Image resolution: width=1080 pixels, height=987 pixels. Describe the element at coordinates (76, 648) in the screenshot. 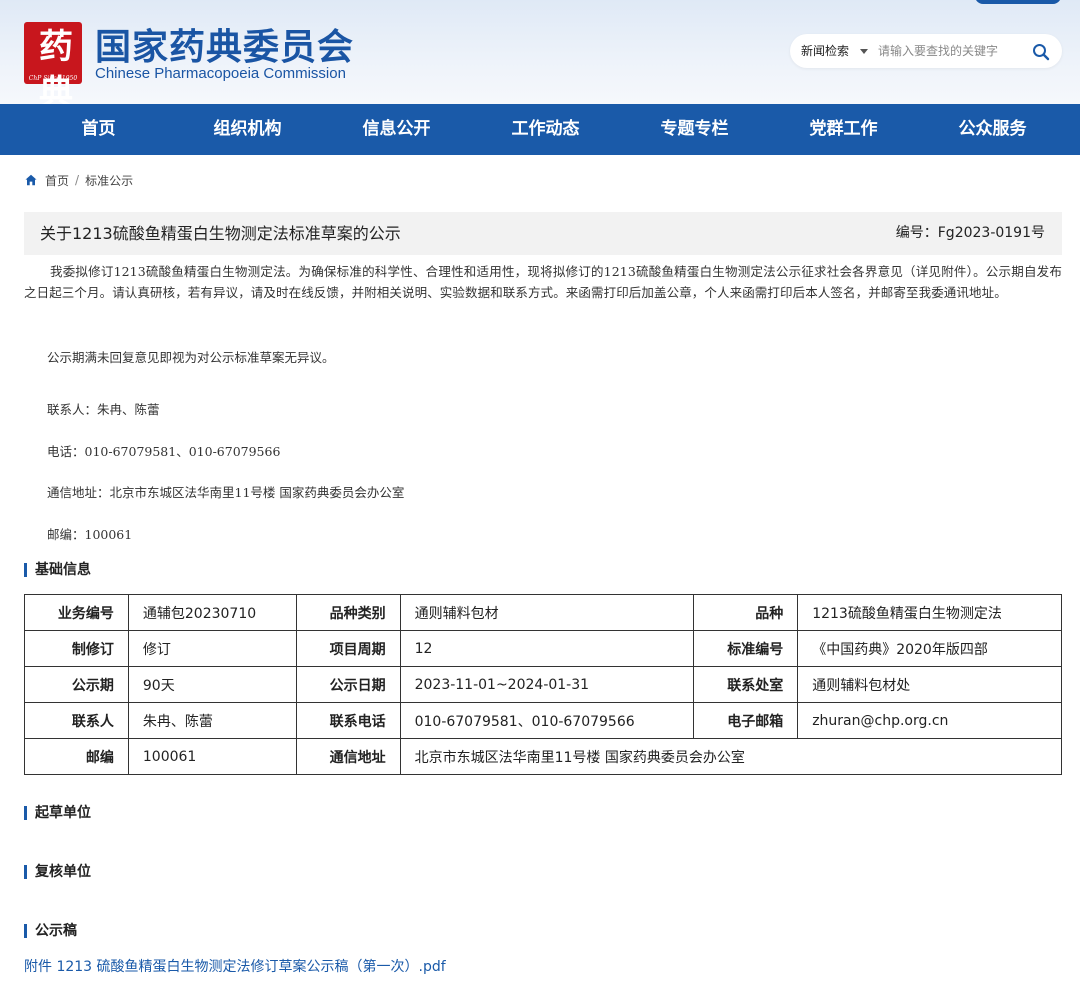

I see `table-label: 制修订` at that location.